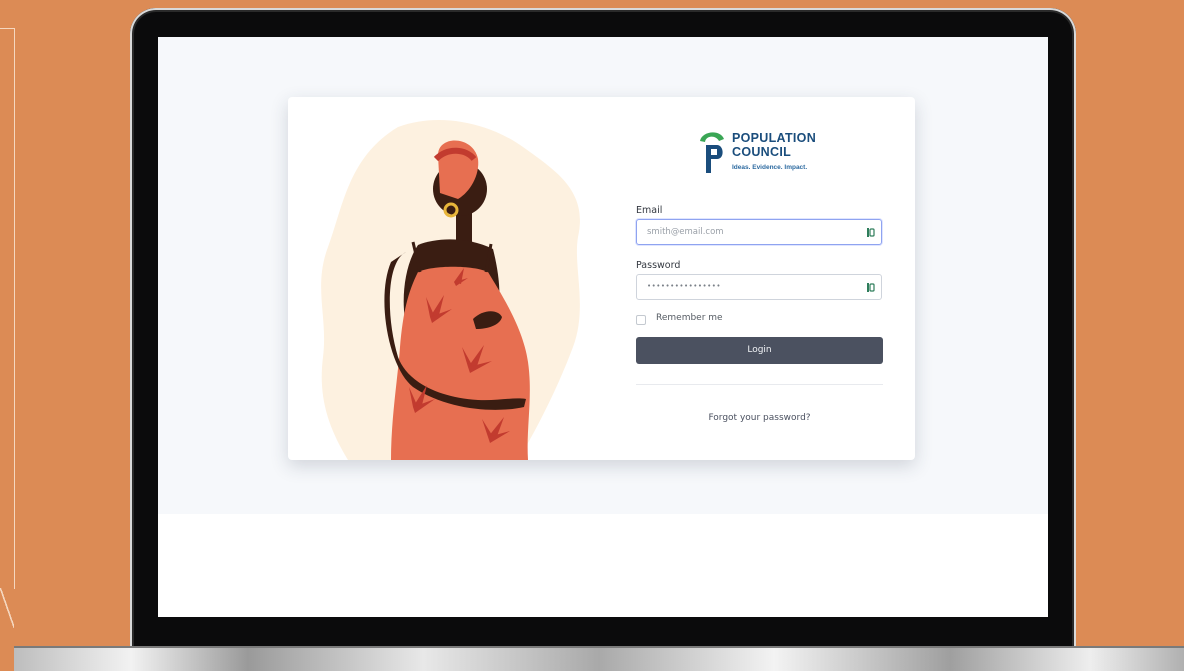 The width and height of the screenshot is (1184, 671). Describe the element at coordinates (599, 658) in the screenshot. I see `laptop-base` at that location.